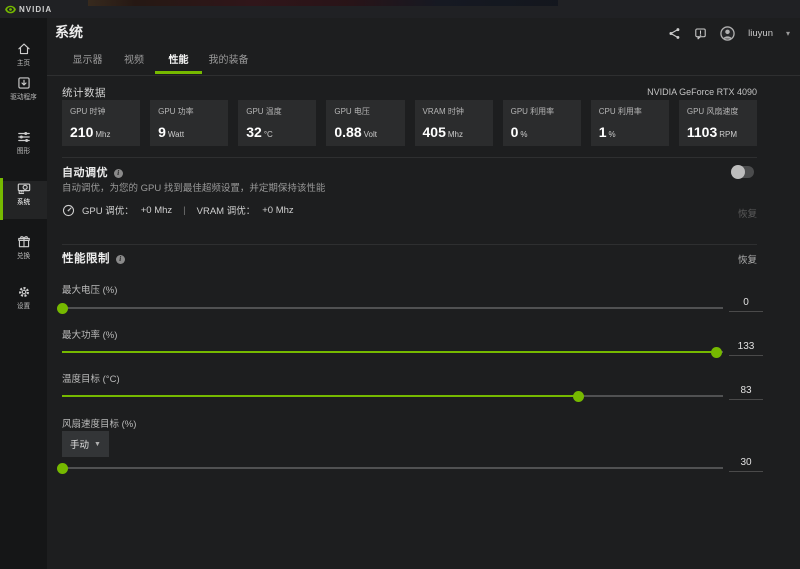  Describe the element at coordinates (194, 188) in the screenshot. I see `auto-tune-description: 自动调优，为您的 GPU 找到最佳超频设置，并定期保持该性能` at that location.